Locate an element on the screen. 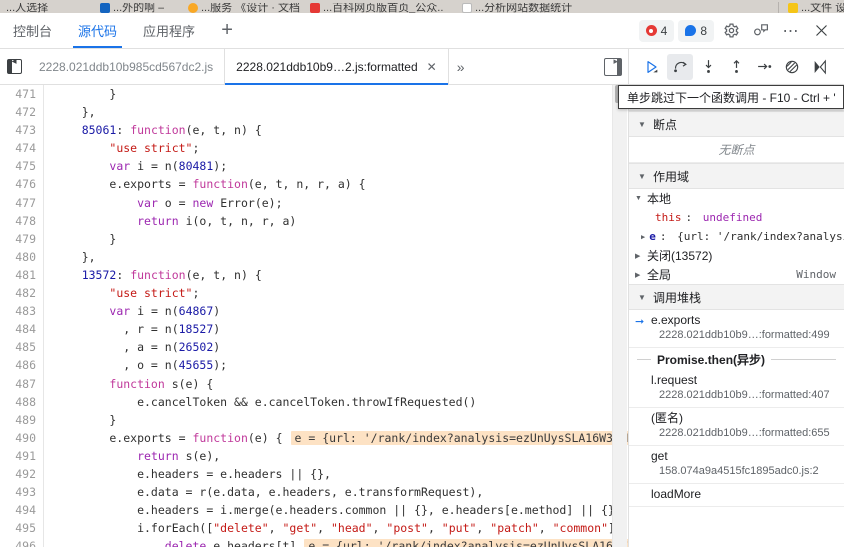 Image resolution: width=844 pixels, height=547 pixels. code-line: 482 "use strict"; is located at coordinates (314, 293).